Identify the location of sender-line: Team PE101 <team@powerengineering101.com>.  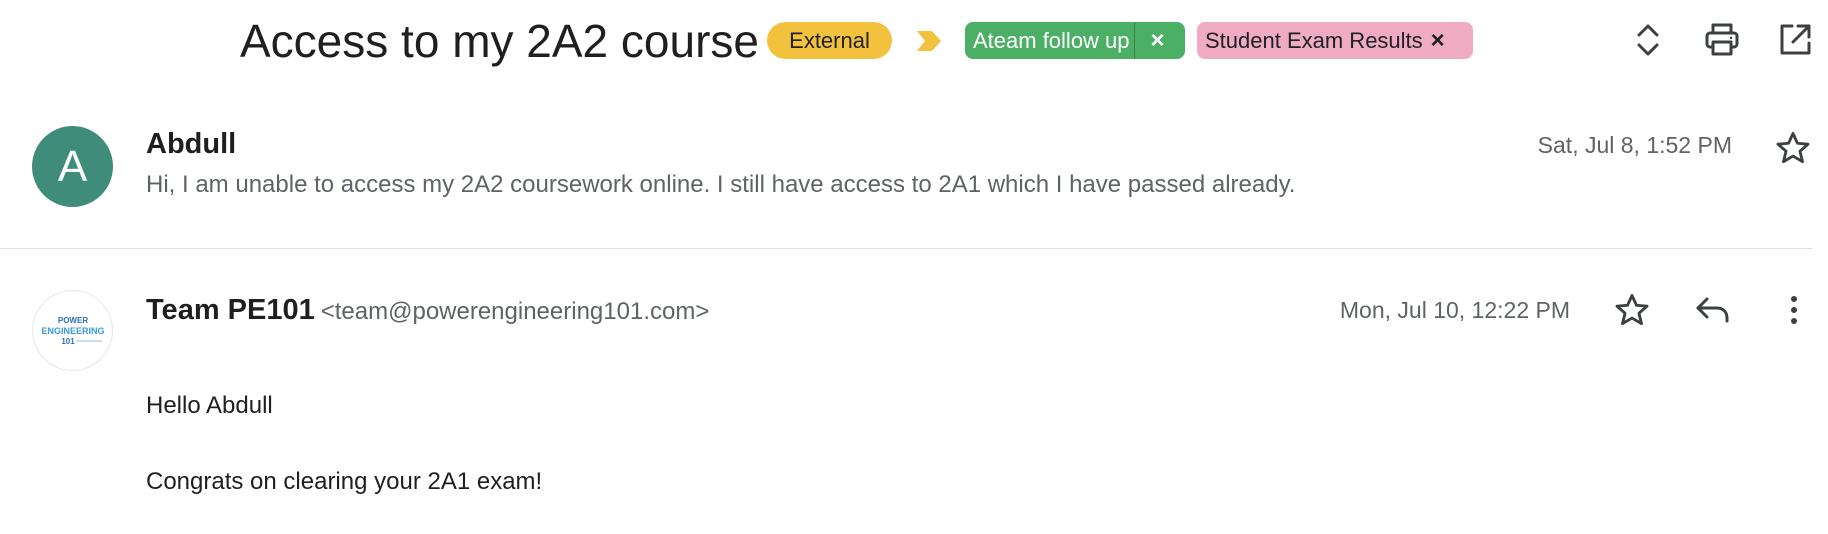
(427, 310).